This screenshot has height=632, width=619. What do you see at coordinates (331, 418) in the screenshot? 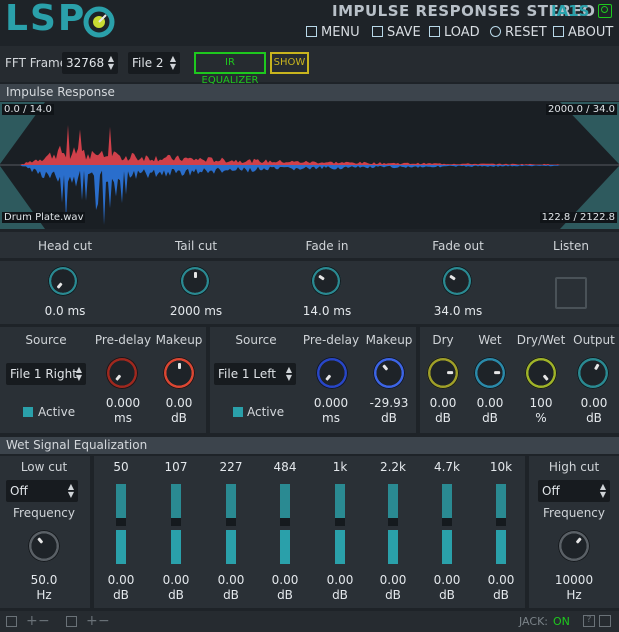
I see `predelay-right-unit: ms` at bounding box center [331, 418].